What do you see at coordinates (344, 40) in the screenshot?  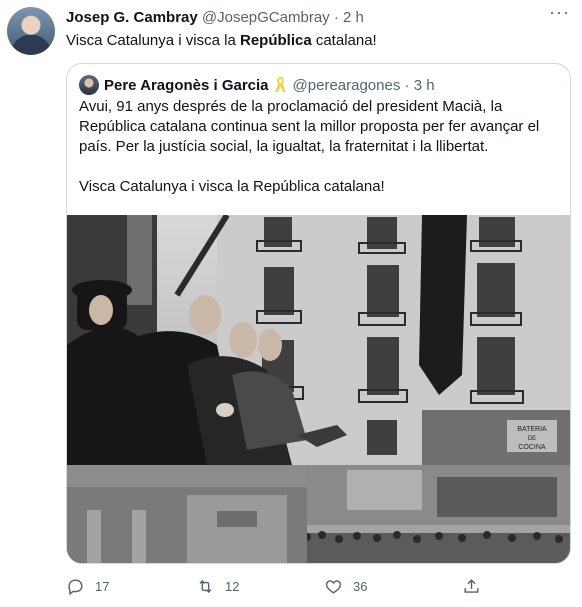 I see `tweet-text-part2: catalana!` at bounding box center [344, 40].